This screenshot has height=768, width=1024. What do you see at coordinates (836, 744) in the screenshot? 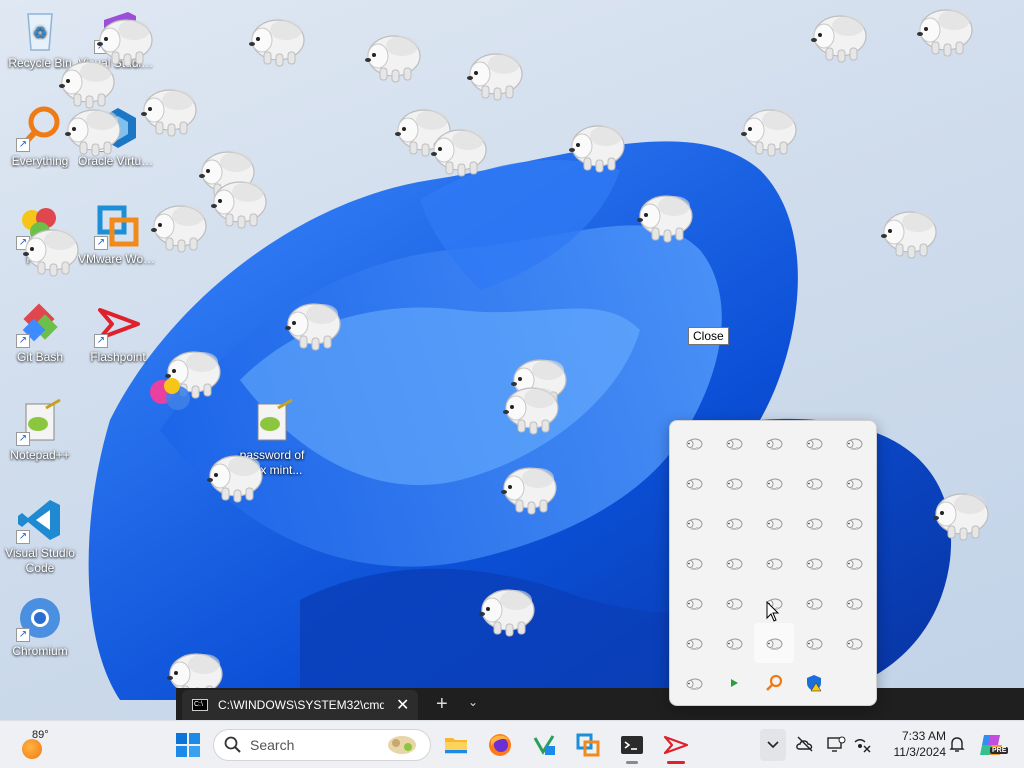
I see `display-icon` at bounding box center [836, 744].